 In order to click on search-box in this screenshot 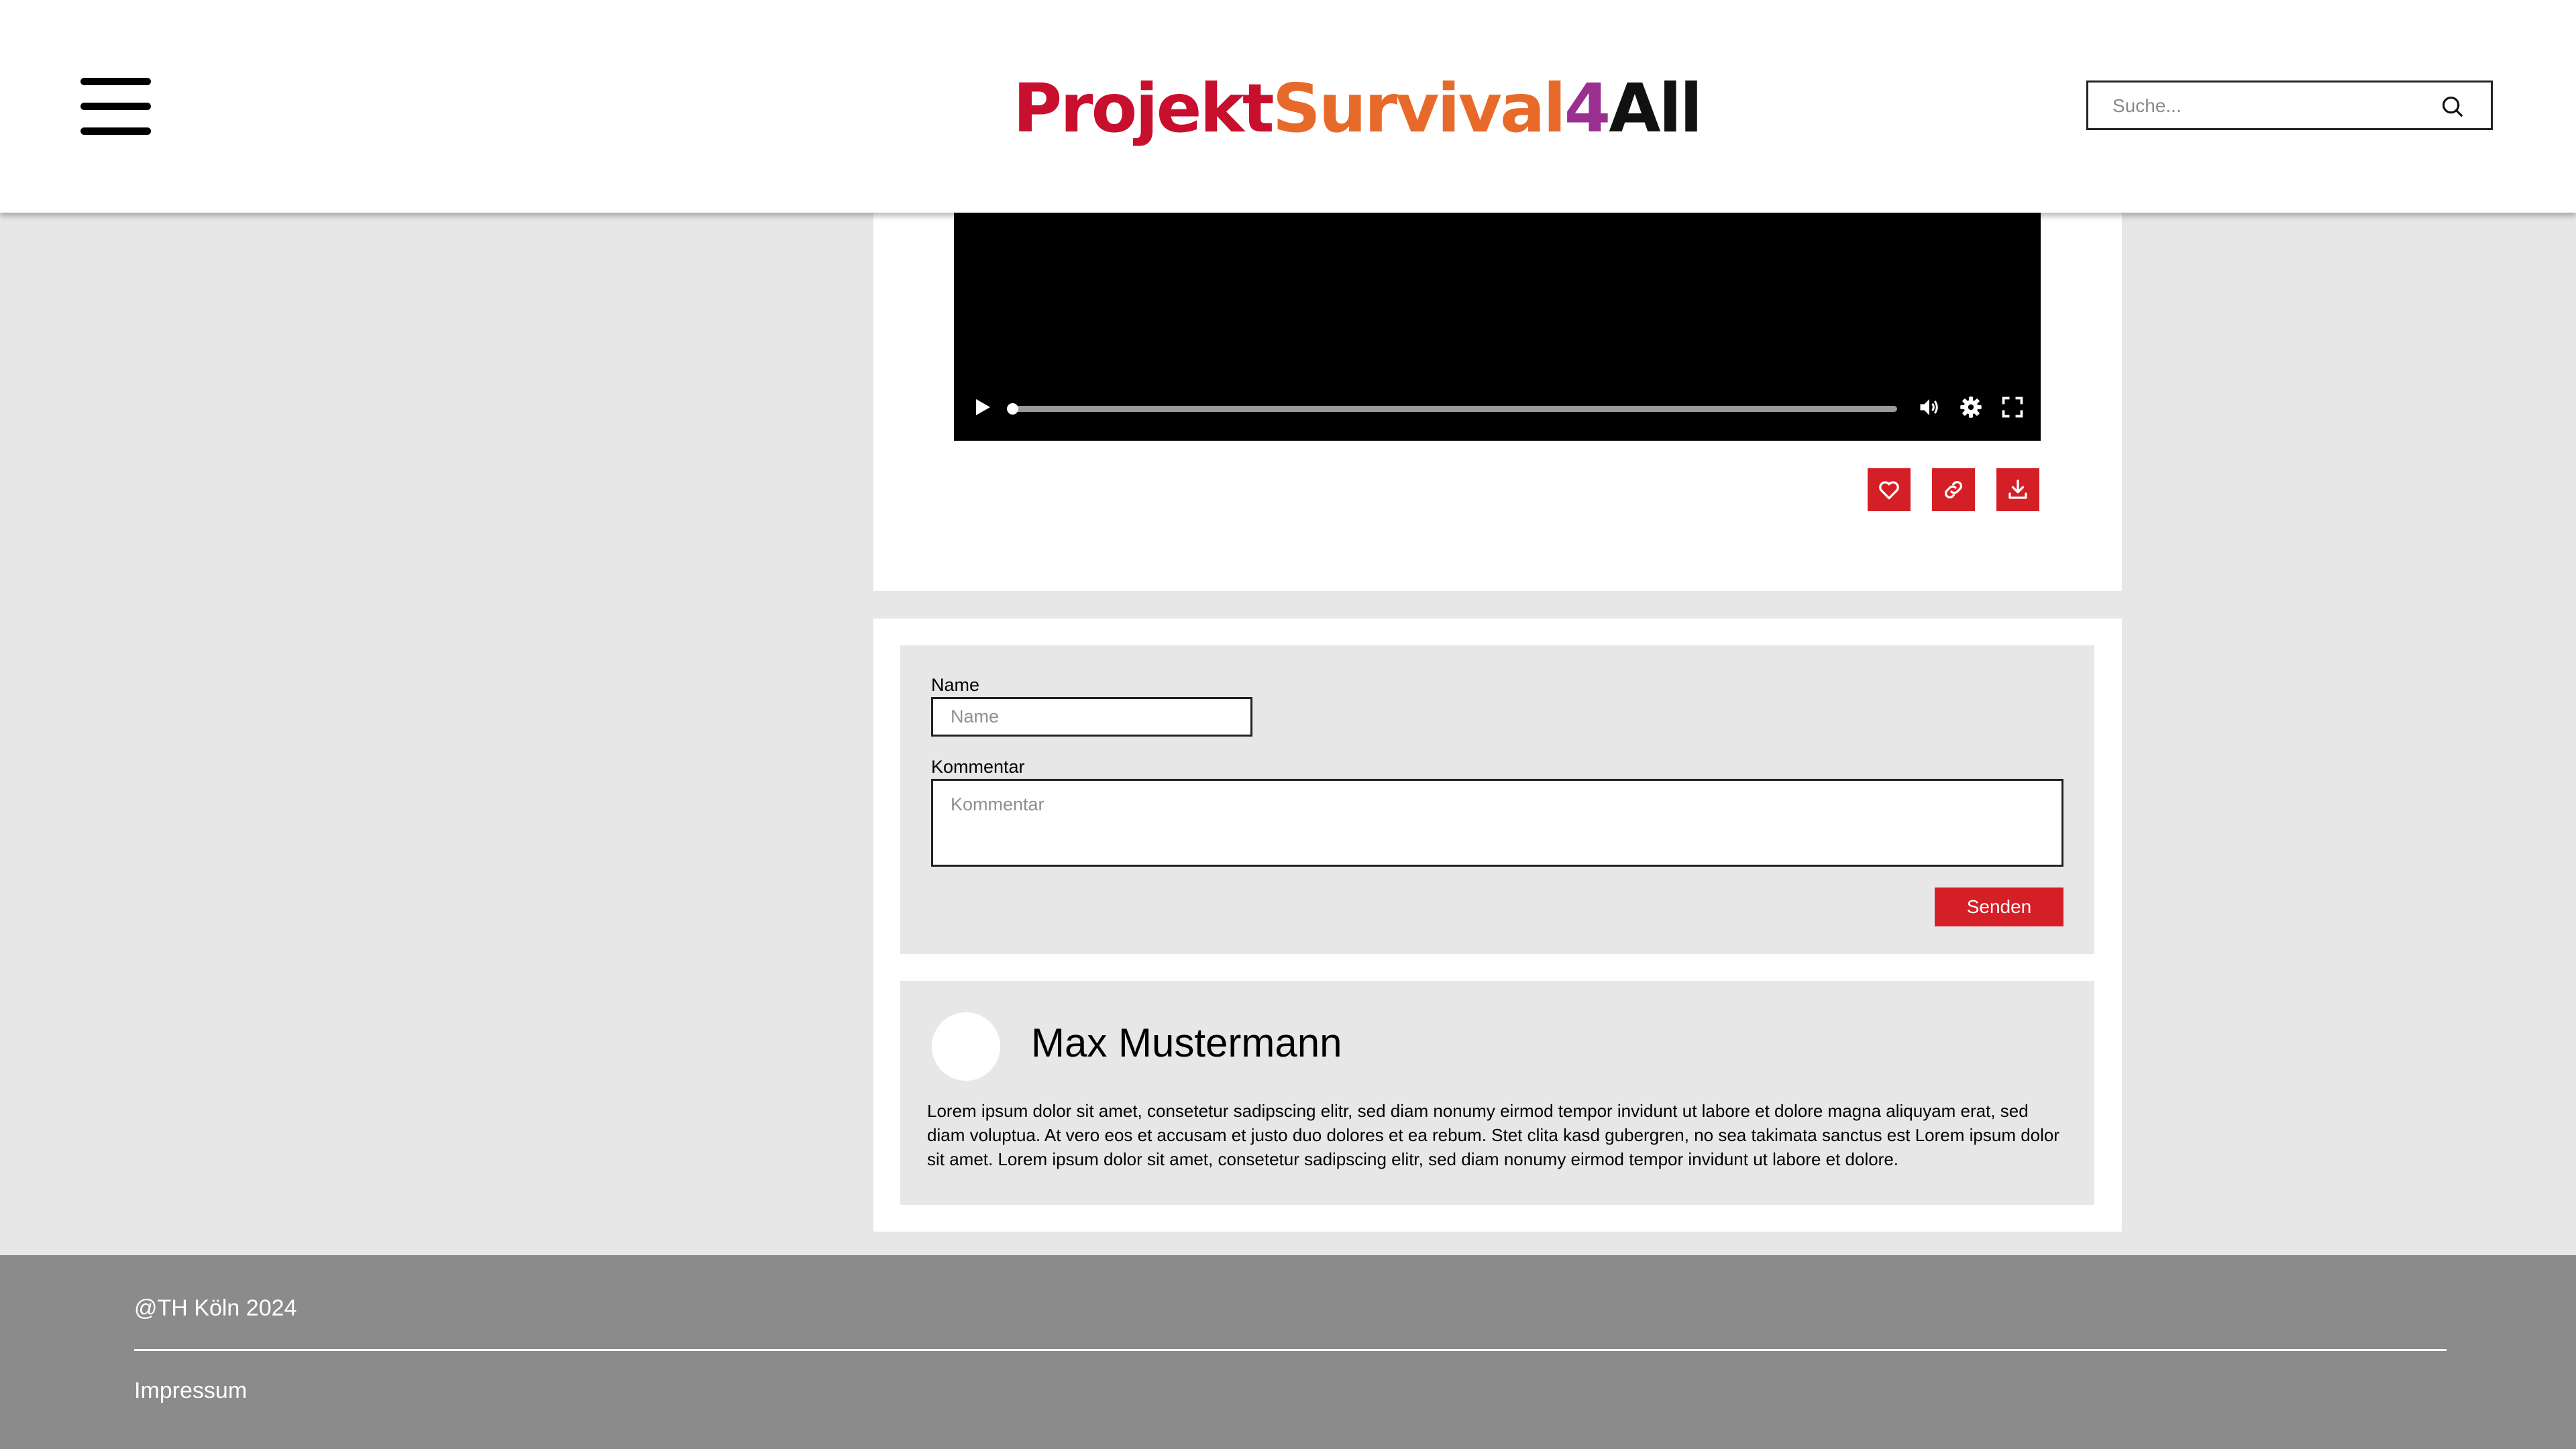, I will do `click(2289, 105)`.